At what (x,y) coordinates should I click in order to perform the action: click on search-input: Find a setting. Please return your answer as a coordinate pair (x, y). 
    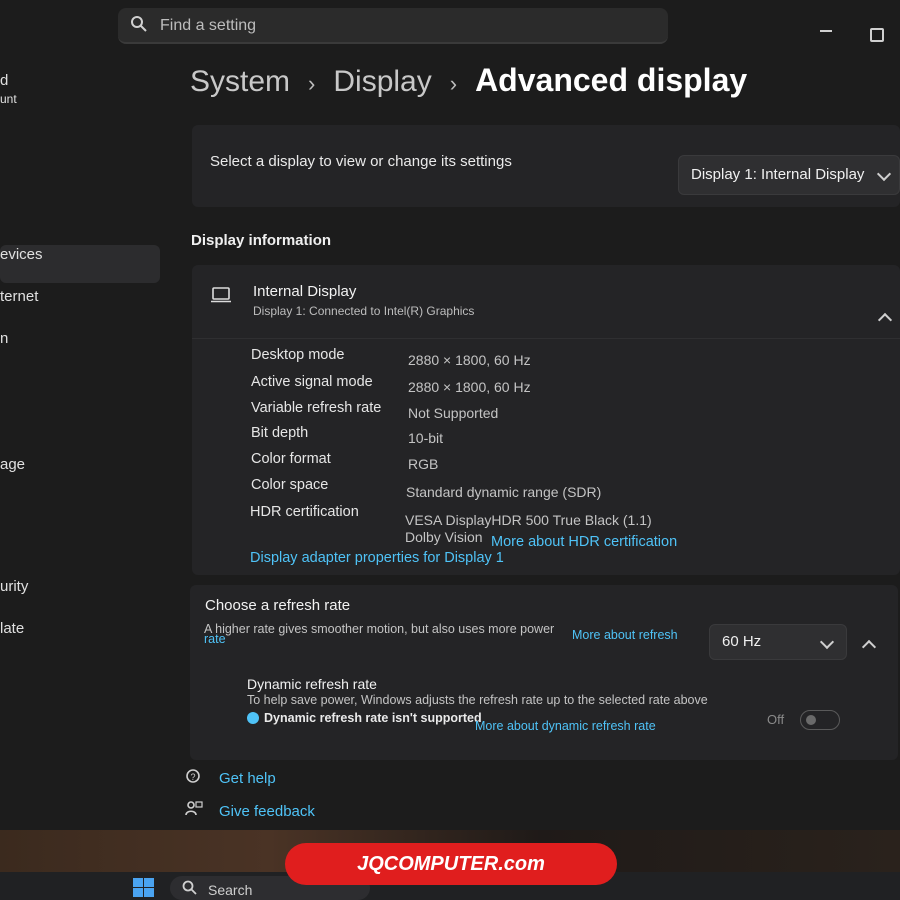
    Looking at the image, I should click on (393, 26).